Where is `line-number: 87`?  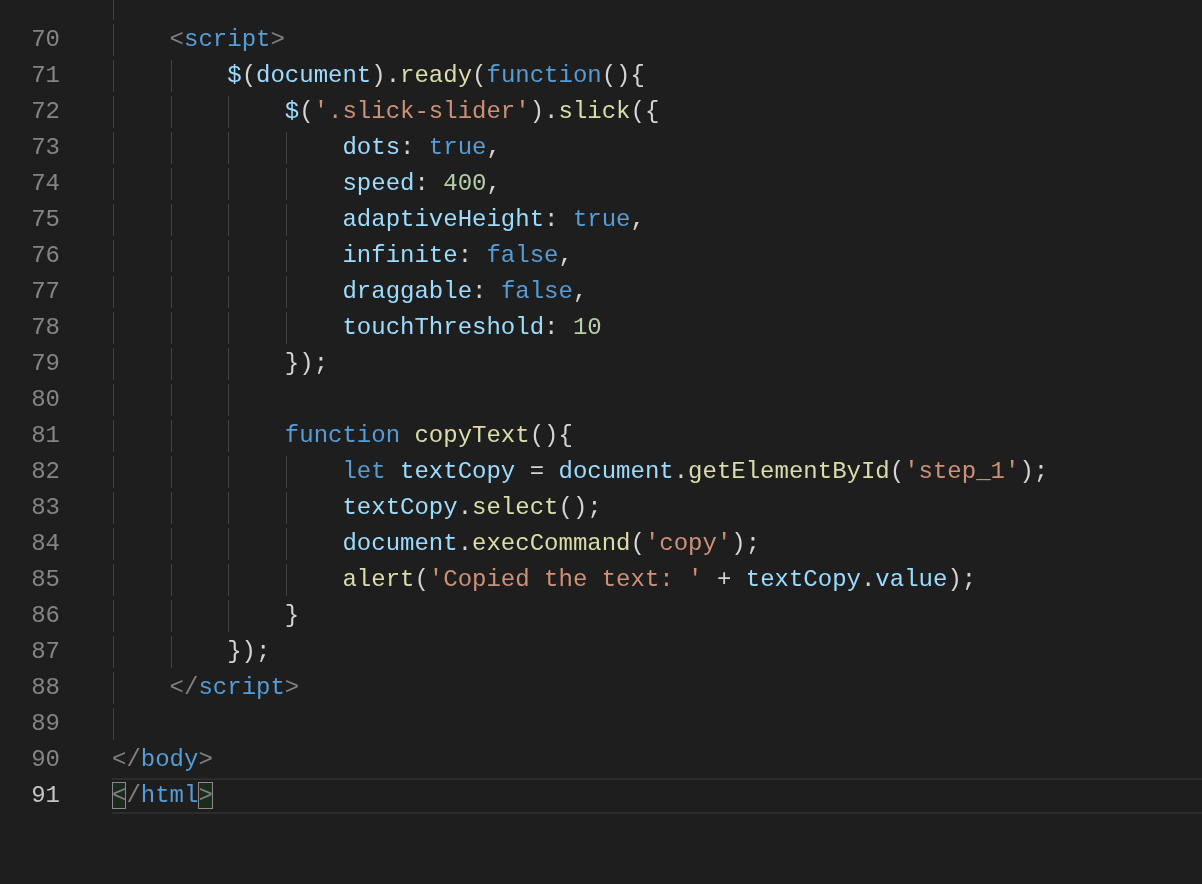
line-number: 87 is located at coordinates (45, 652).